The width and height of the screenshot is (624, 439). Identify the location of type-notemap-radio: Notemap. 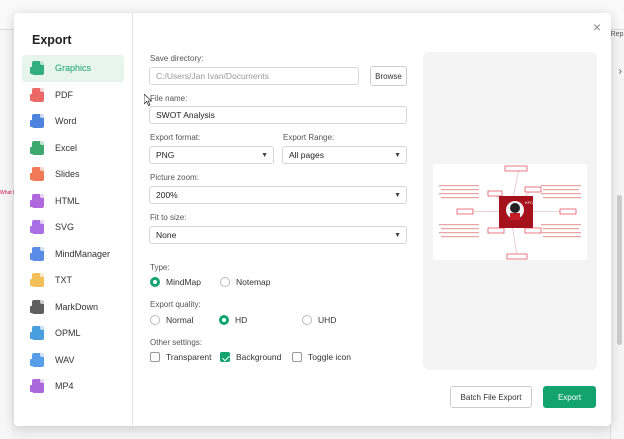
(245, 282).